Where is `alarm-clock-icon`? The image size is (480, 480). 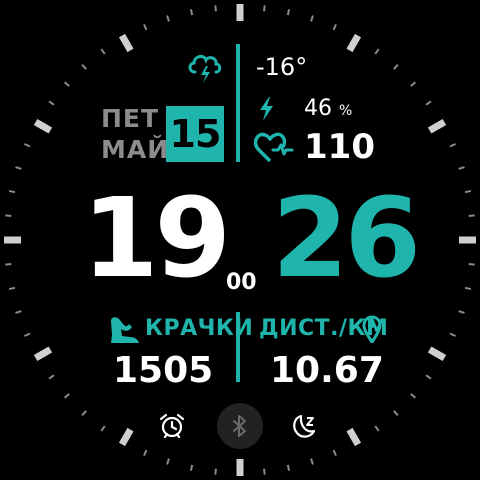 alarm-clock-icon is located at coordinates (172, 426).